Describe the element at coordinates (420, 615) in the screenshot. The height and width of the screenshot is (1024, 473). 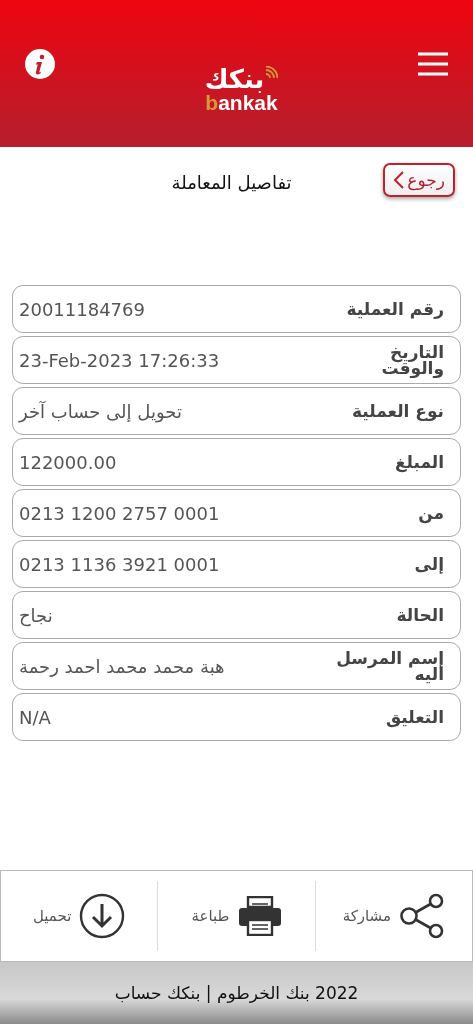
I see `detail-label: الحالة` at that location.